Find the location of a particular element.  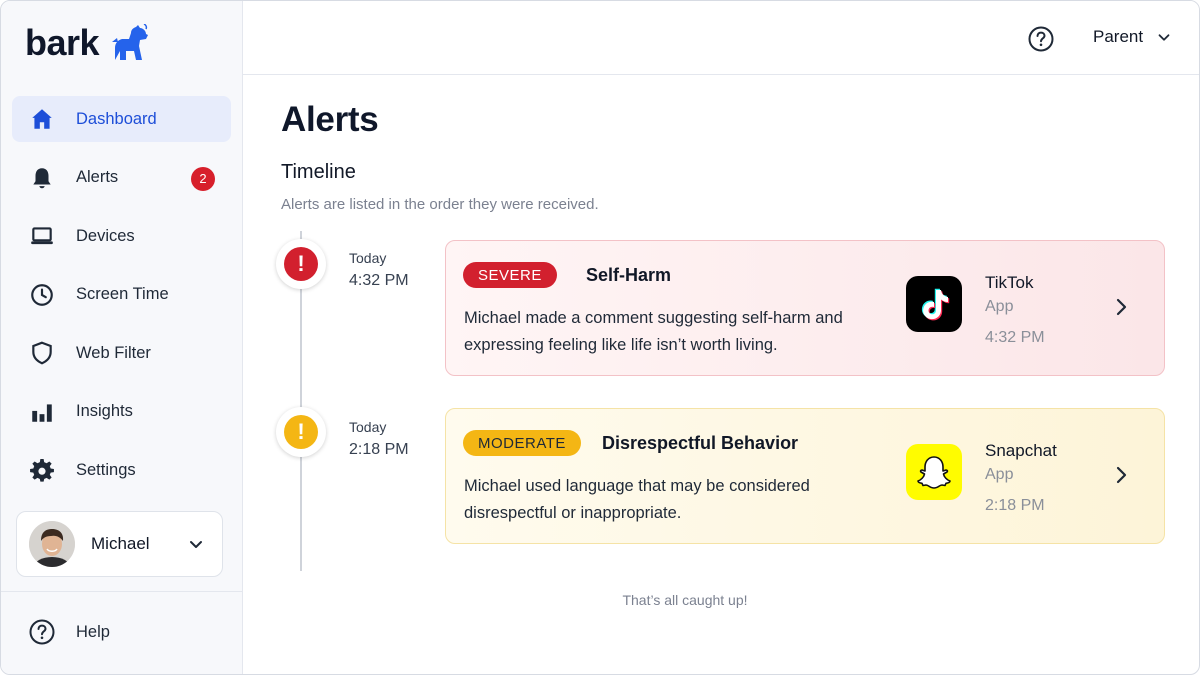

account-label: Parent is located at coordinates (1118, 36).